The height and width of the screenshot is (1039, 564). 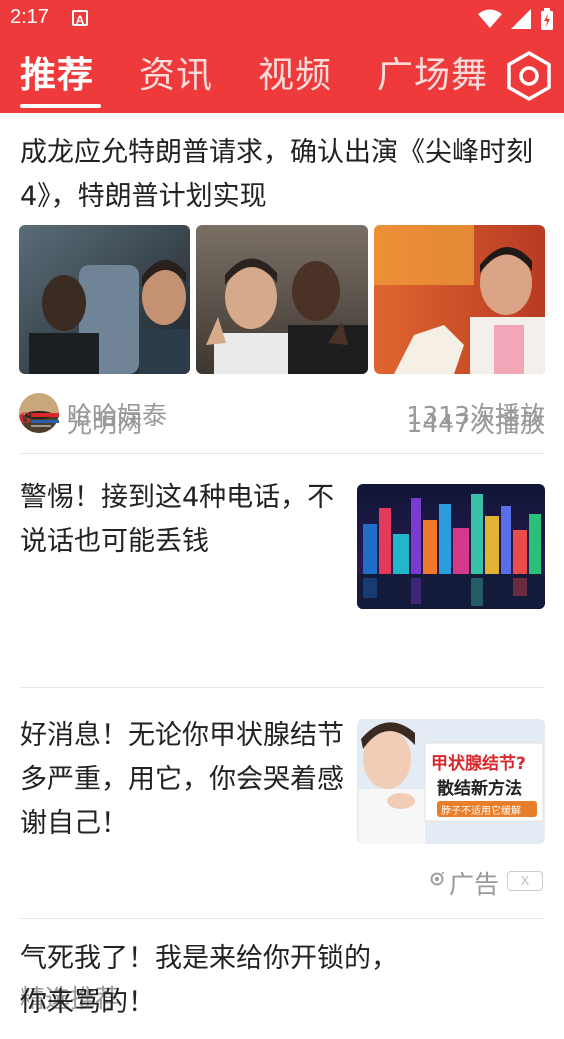 I want to click on thumbnail, so click(x=451, y=546).